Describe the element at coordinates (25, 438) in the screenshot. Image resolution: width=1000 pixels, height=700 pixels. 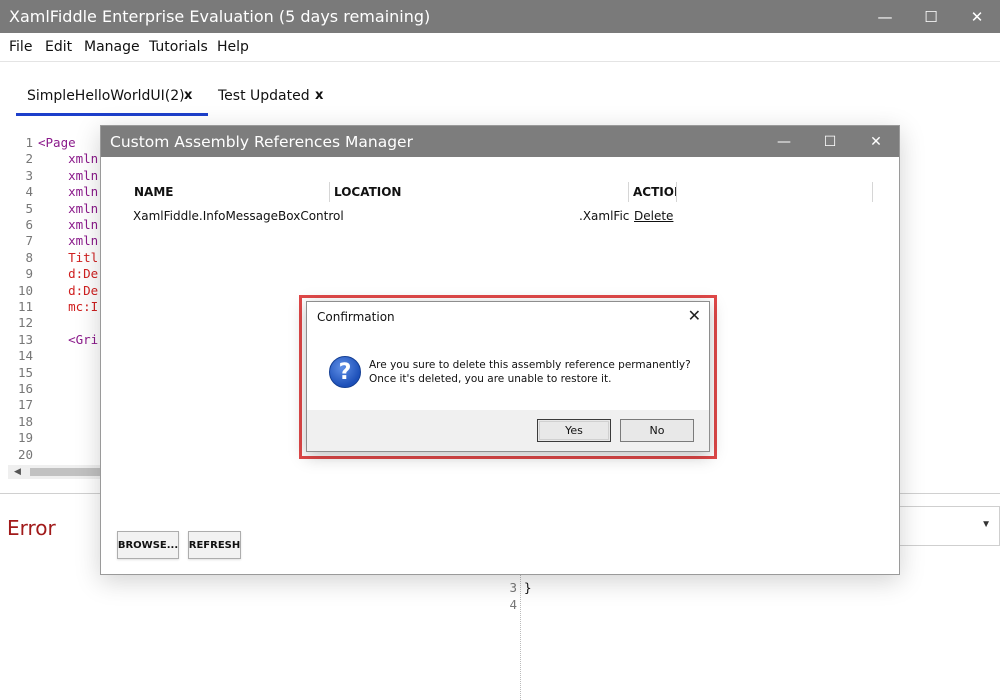
I see `line-number: 19` at that location.